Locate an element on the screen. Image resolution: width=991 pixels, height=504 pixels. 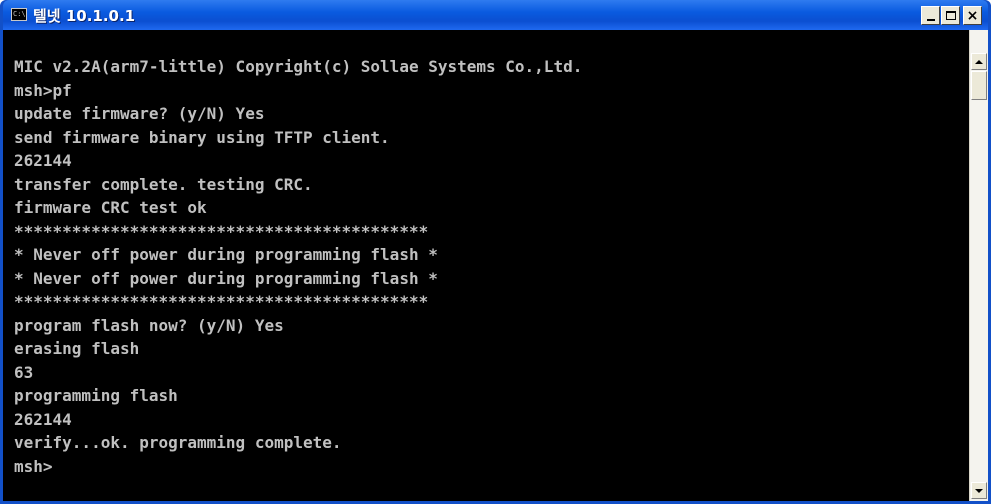
maximize-icon is located at coordinates (950, 15).